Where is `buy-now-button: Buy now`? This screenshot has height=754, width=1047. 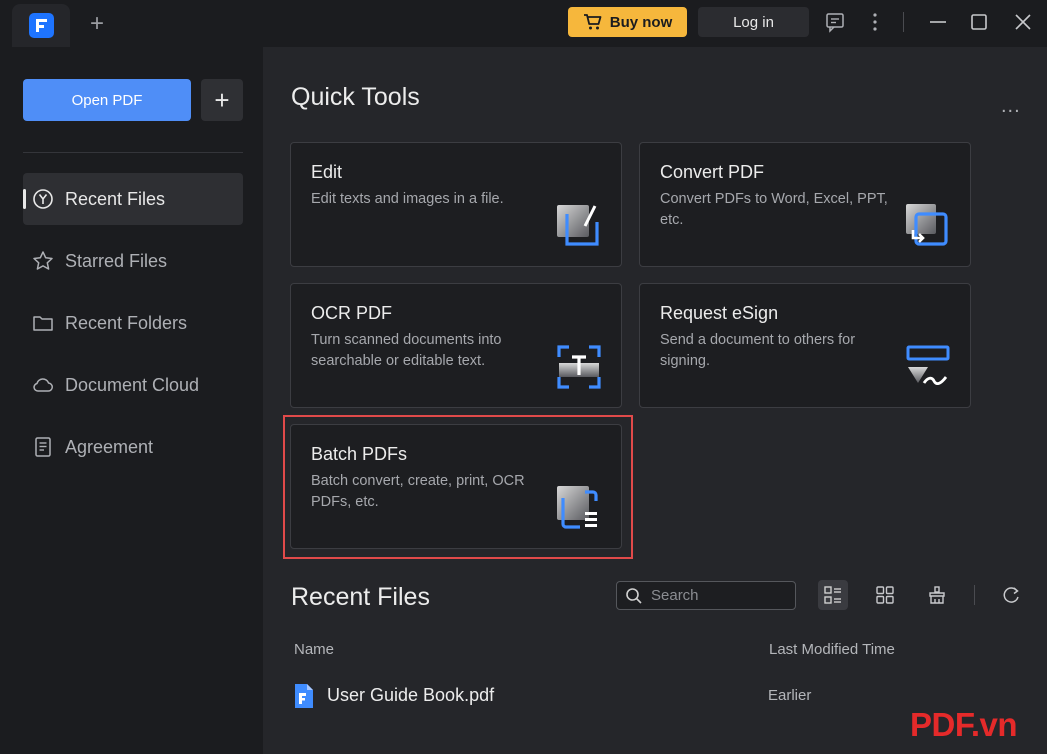 buy-now-button: Buy now is located at coordinates (627, 22).